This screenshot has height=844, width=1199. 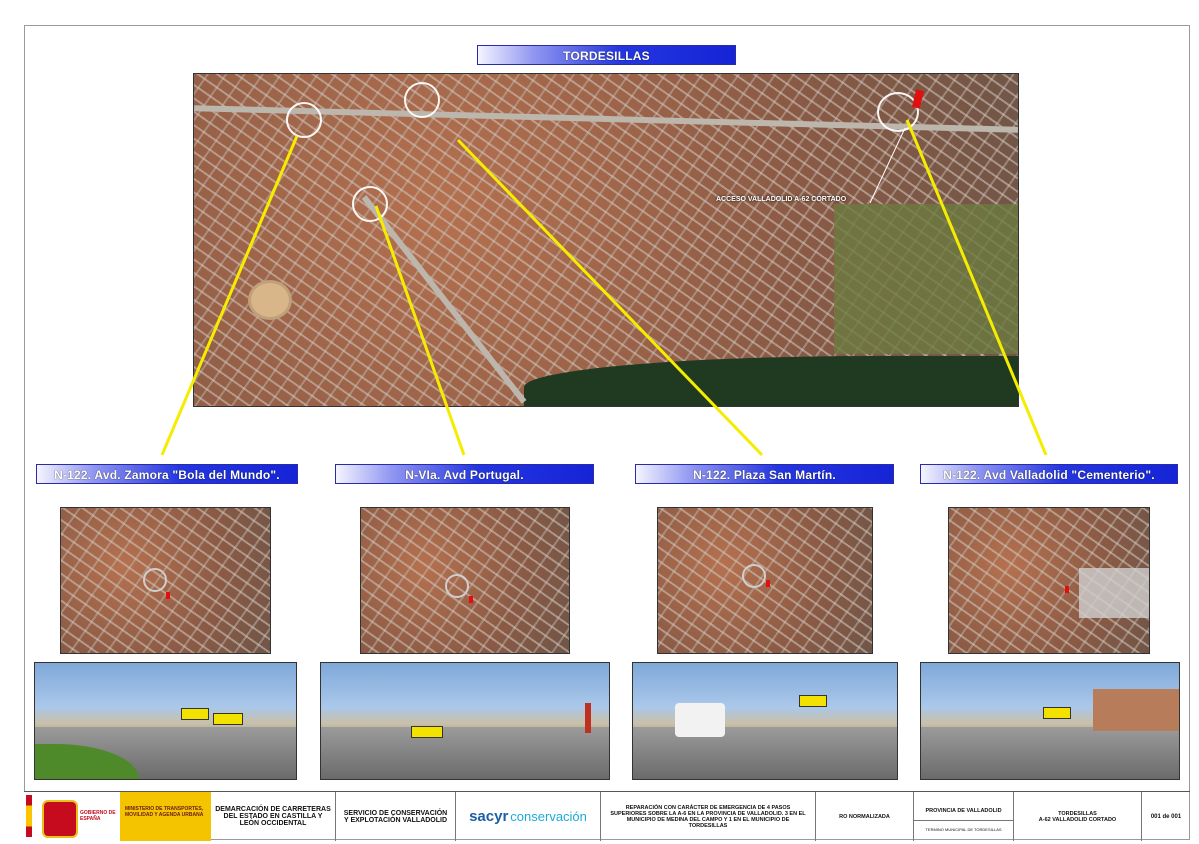 I want to click on location-title-4: N-122. Avd Valladolid "Cementerio"., so click(x=1049, y=475).